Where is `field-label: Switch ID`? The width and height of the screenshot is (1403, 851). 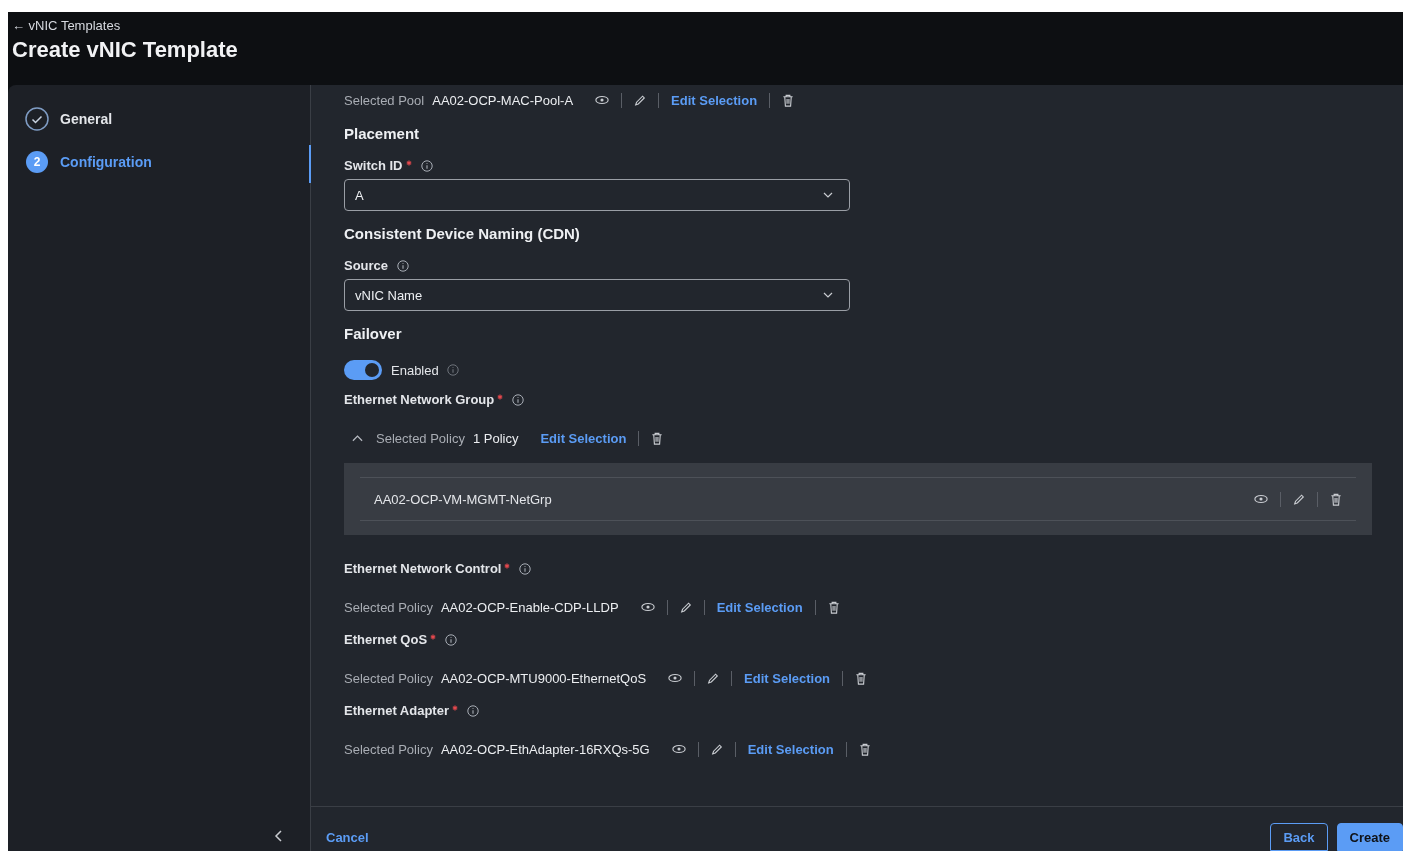 field-label: Switch ID is located at coordinates (373, 165).